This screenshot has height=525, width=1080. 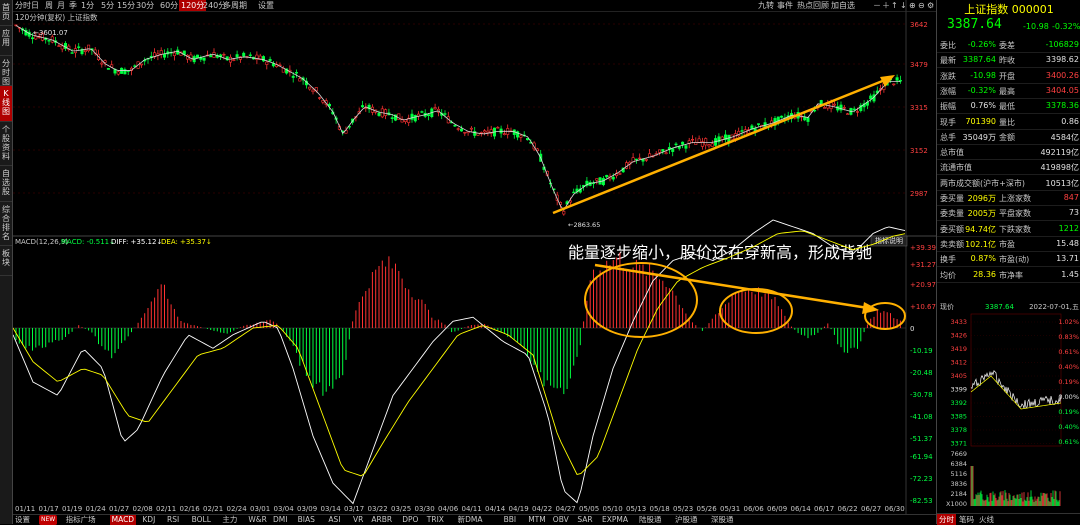 I want to click on mini-tab-0: 分时, so click(x=946, y=519).